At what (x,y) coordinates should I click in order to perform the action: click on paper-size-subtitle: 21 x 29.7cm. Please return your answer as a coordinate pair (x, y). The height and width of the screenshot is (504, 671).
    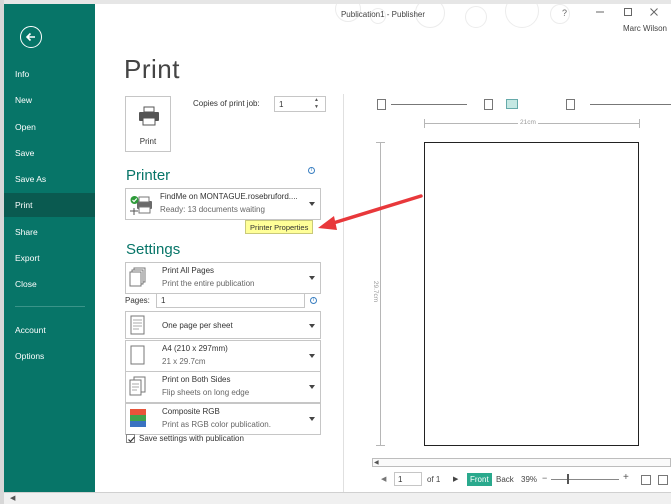
    Looking at the image, I should click on (184, 361).